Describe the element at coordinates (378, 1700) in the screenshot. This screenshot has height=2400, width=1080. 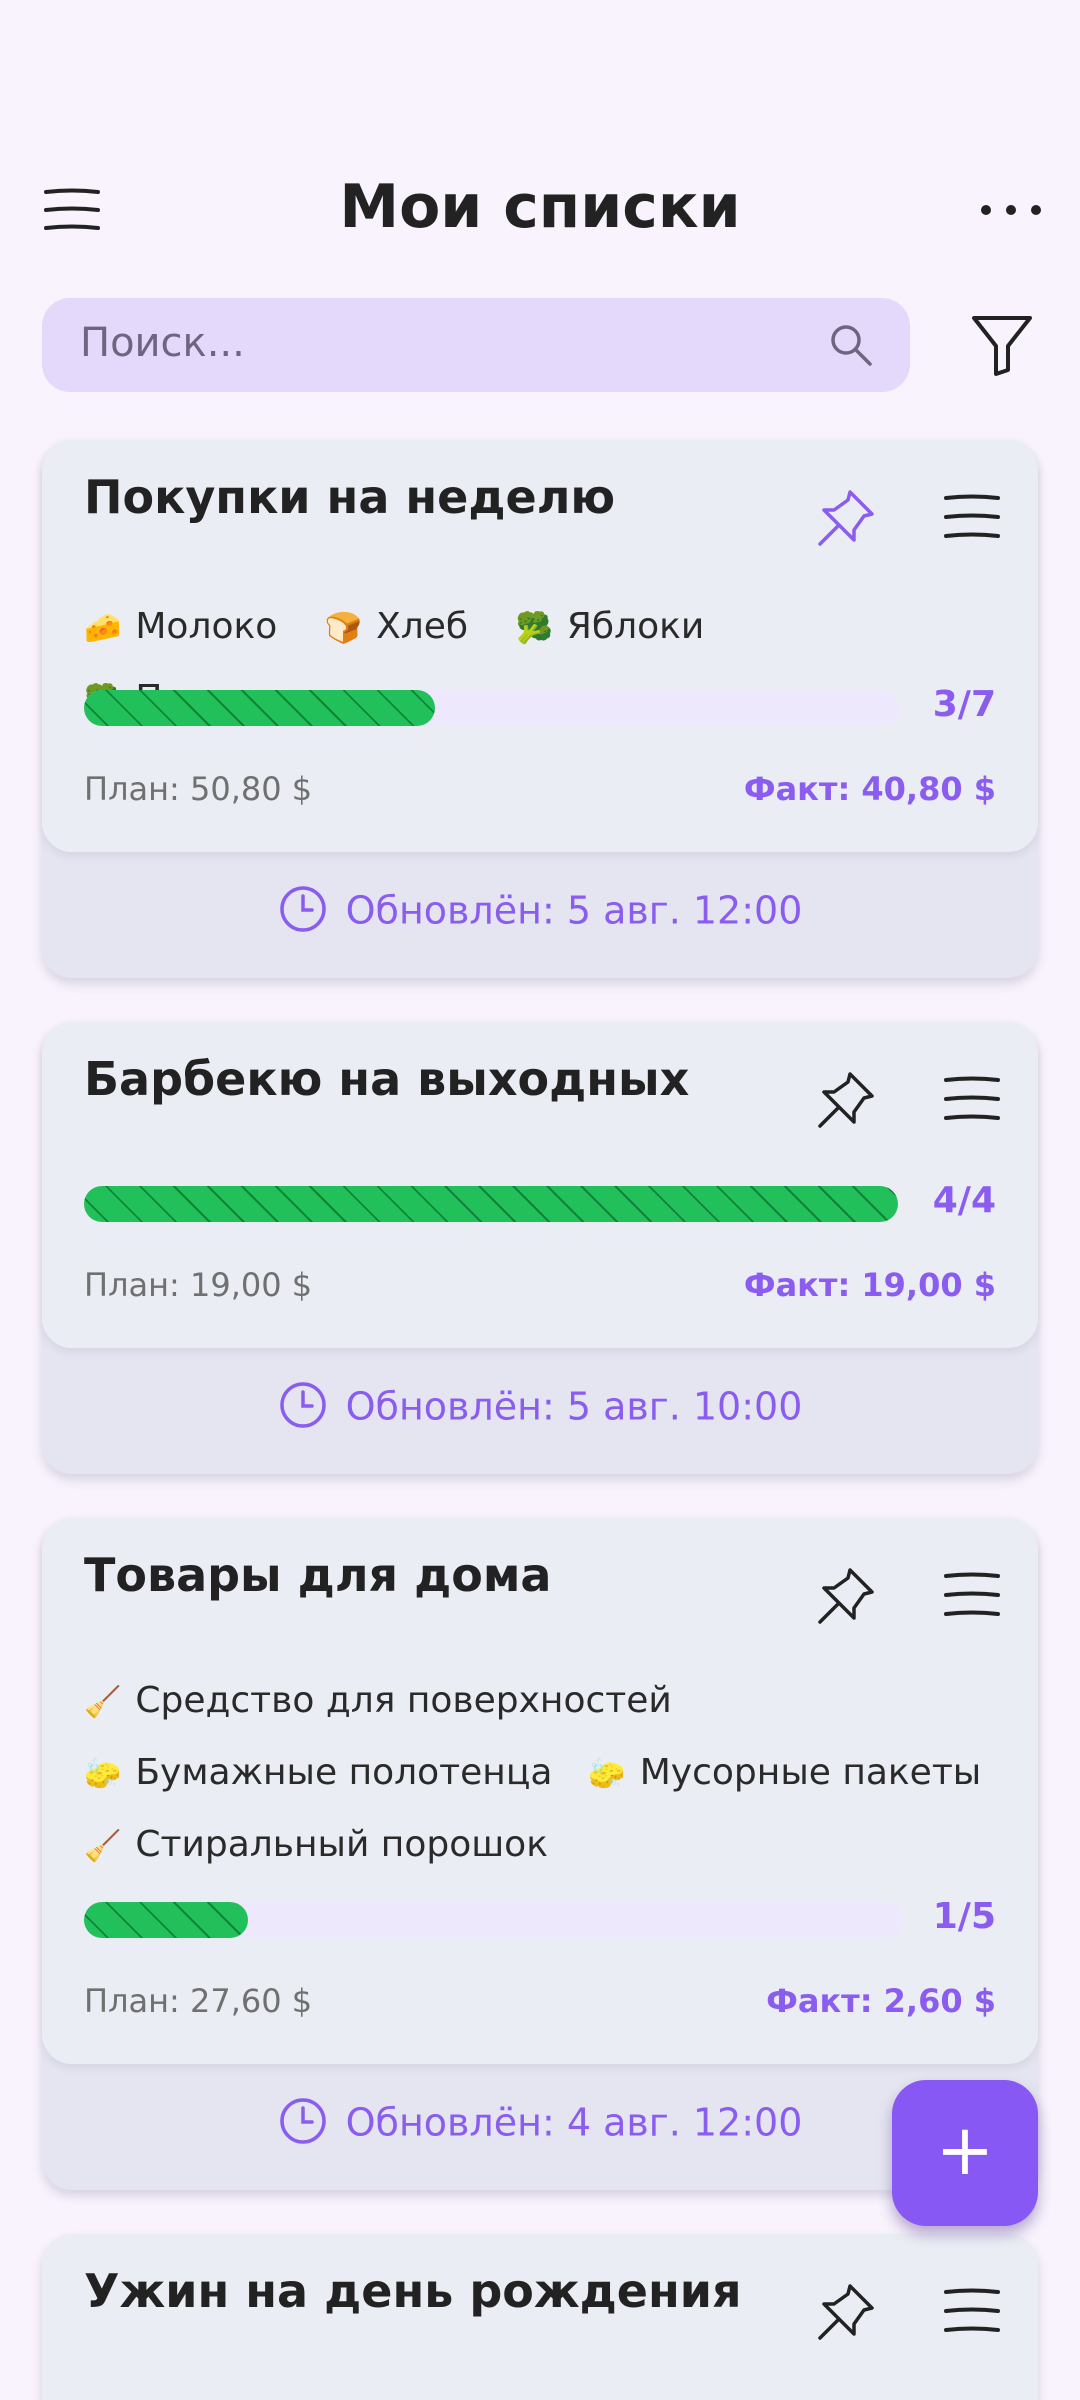
I see `list-item: 🧹 Средство для поверхностей` at that location.